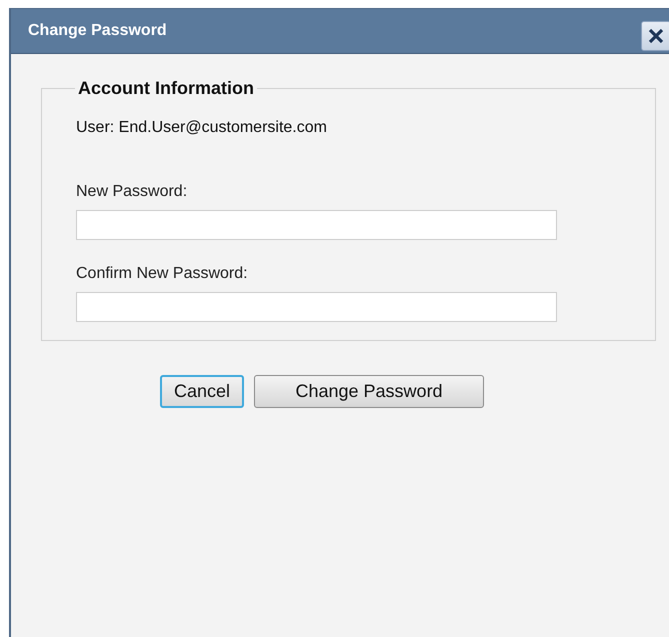 The image size is (669, 637). I want to click on field-label: Confirm New Password:, so click(162, 274).